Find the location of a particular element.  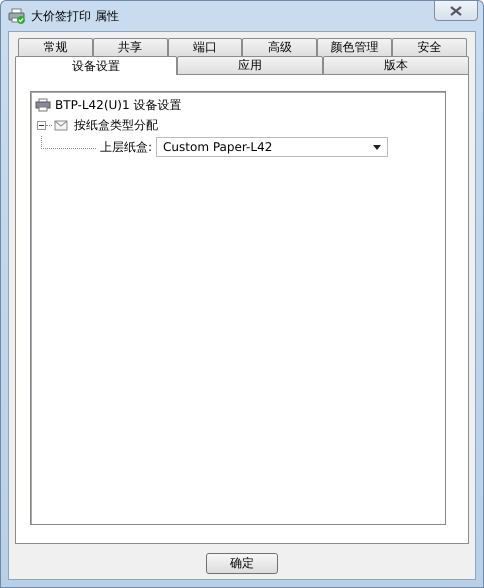

tab: 安全 is located at coordinates (429, 47).